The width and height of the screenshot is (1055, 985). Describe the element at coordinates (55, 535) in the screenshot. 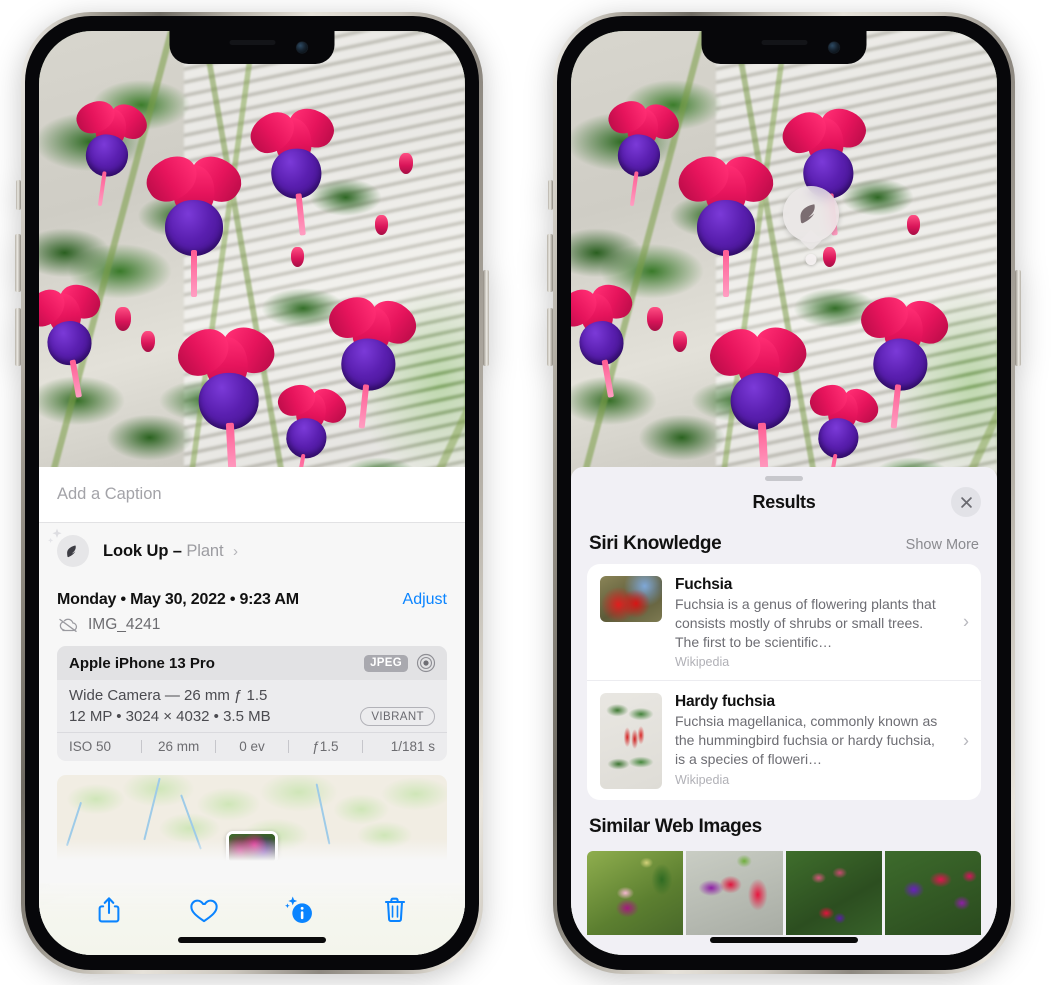

I see `sparkles-icon` at that location.